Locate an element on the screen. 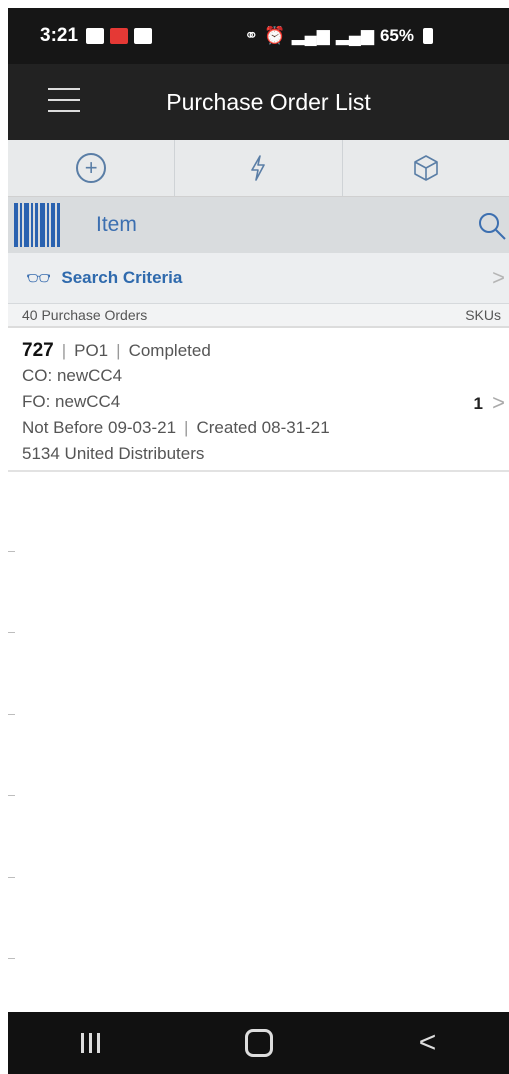  status-bar: 3:21 ⚭ ⏰ ▂▄▆ ▂▄▆ 65% is located at coordinates (258, 36).